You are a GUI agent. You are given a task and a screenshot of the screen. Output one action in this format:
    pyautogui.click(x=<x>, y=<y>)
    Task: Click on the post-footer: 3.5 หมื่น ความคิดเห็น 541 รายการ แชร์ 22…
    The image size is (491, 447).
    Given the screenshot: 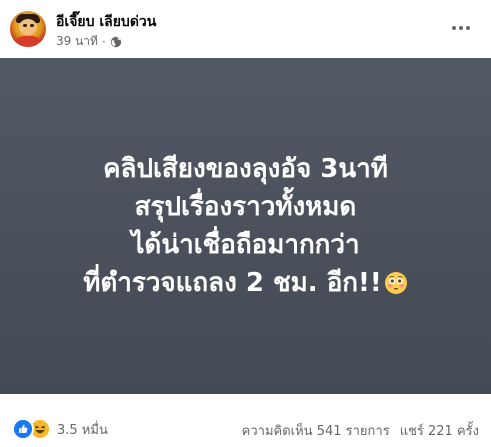 What is the action you would take?
    pyautogui.click(x=245, y=420)
    